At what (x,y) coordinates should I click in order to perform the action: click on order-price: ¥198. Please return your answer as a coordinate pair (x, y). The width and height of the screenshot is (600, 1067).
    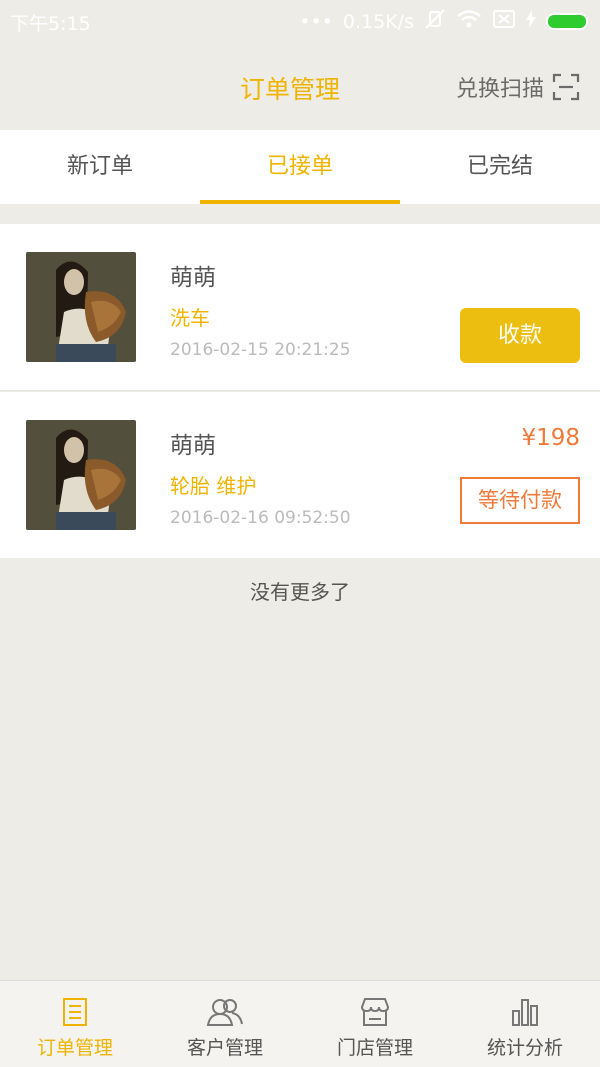
    Looking at the image, I should click on (550, 438).